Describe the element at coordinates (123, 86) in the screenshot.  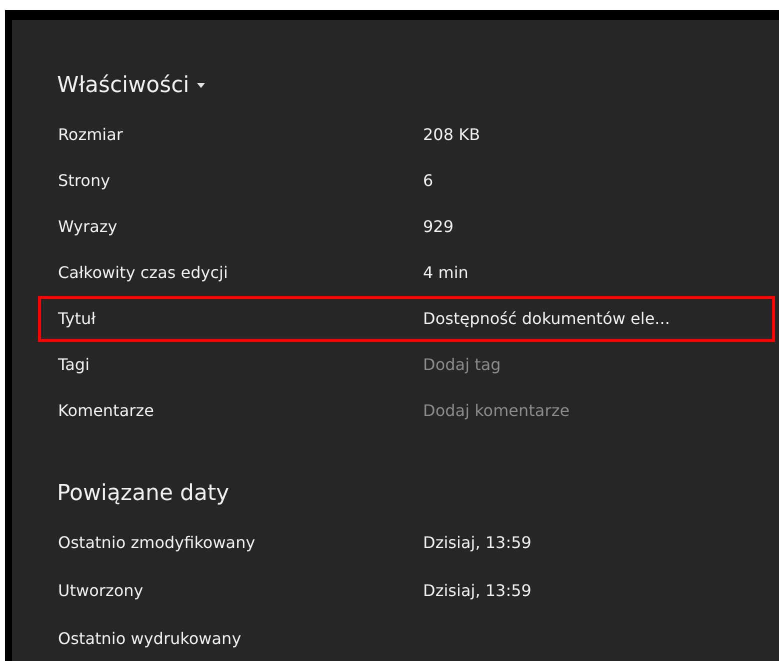
I see `section-title: Właściwości` at that location.